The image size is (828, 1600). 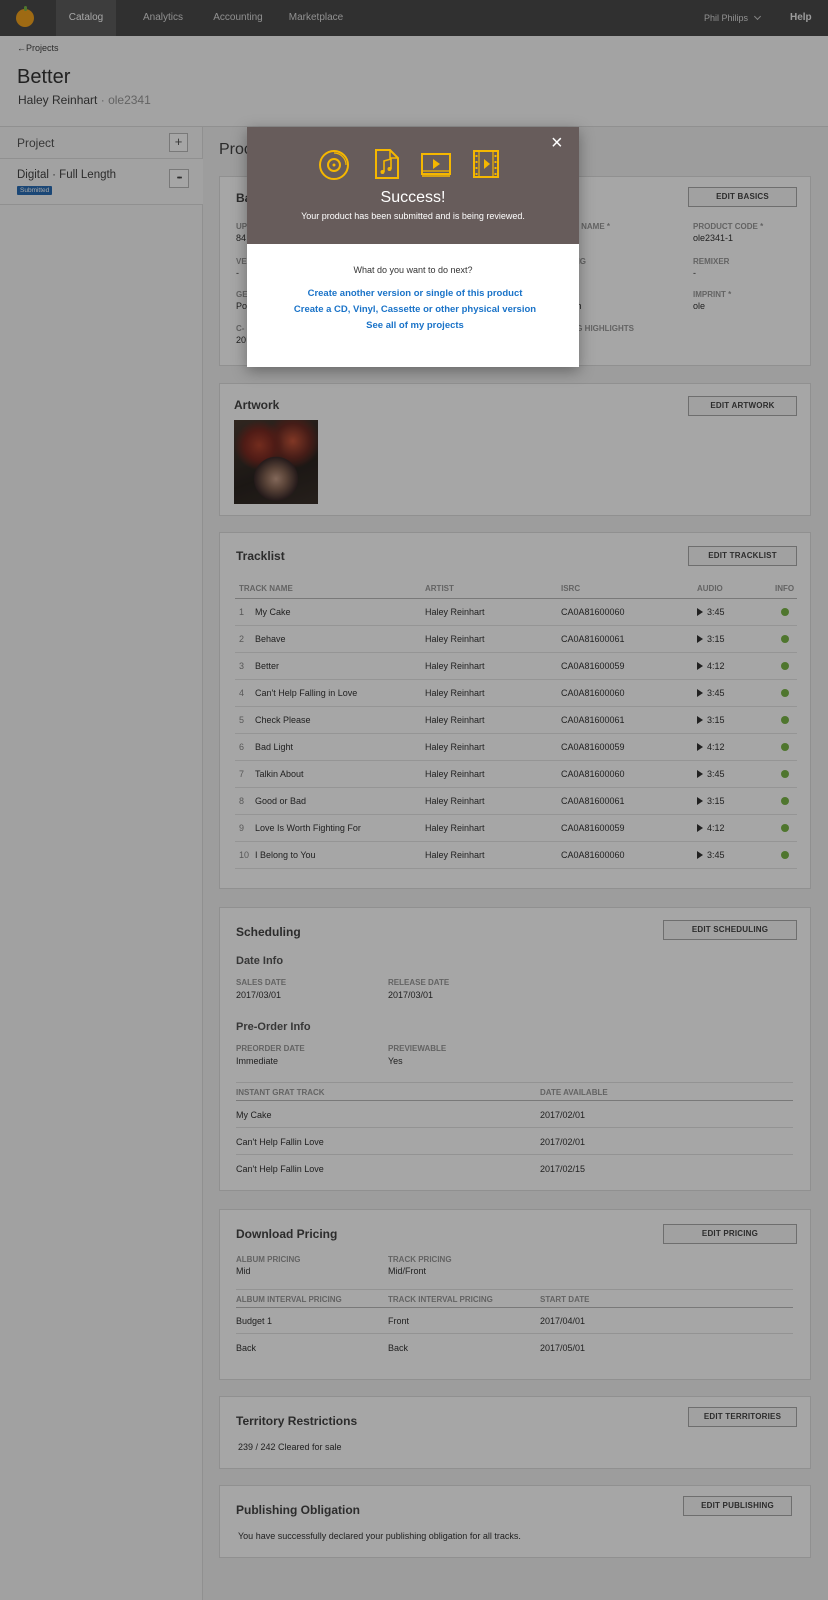 What do you see at coordinates (486, 164) in the screenshot?
I see `film-icon` at bounding box center [486, 164].